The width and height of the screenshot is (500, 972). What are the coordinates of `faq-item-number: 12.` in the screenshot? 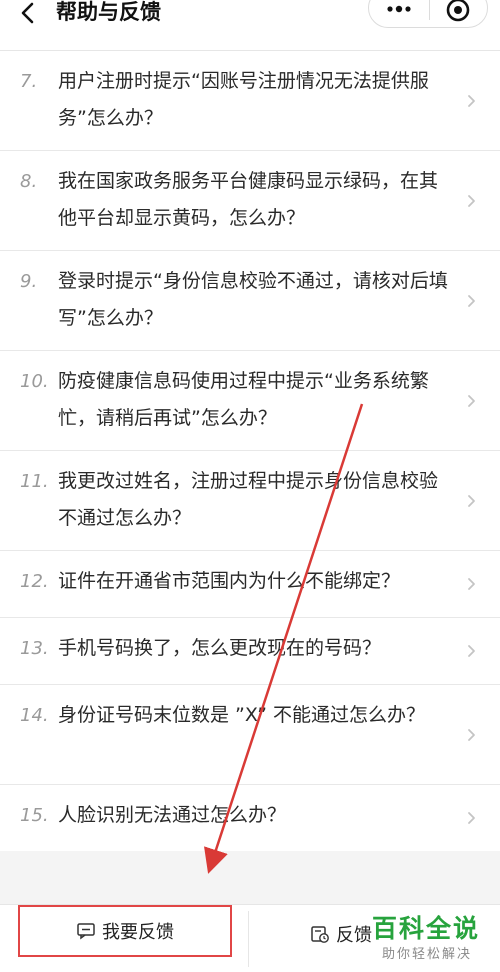 It's located at (34, 581).